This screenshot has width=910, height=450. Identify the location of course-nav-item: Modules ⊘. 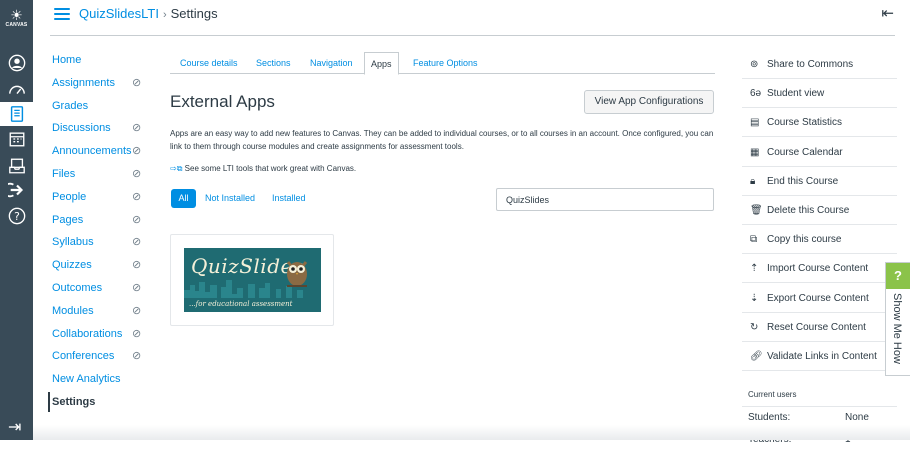
(103, 311).